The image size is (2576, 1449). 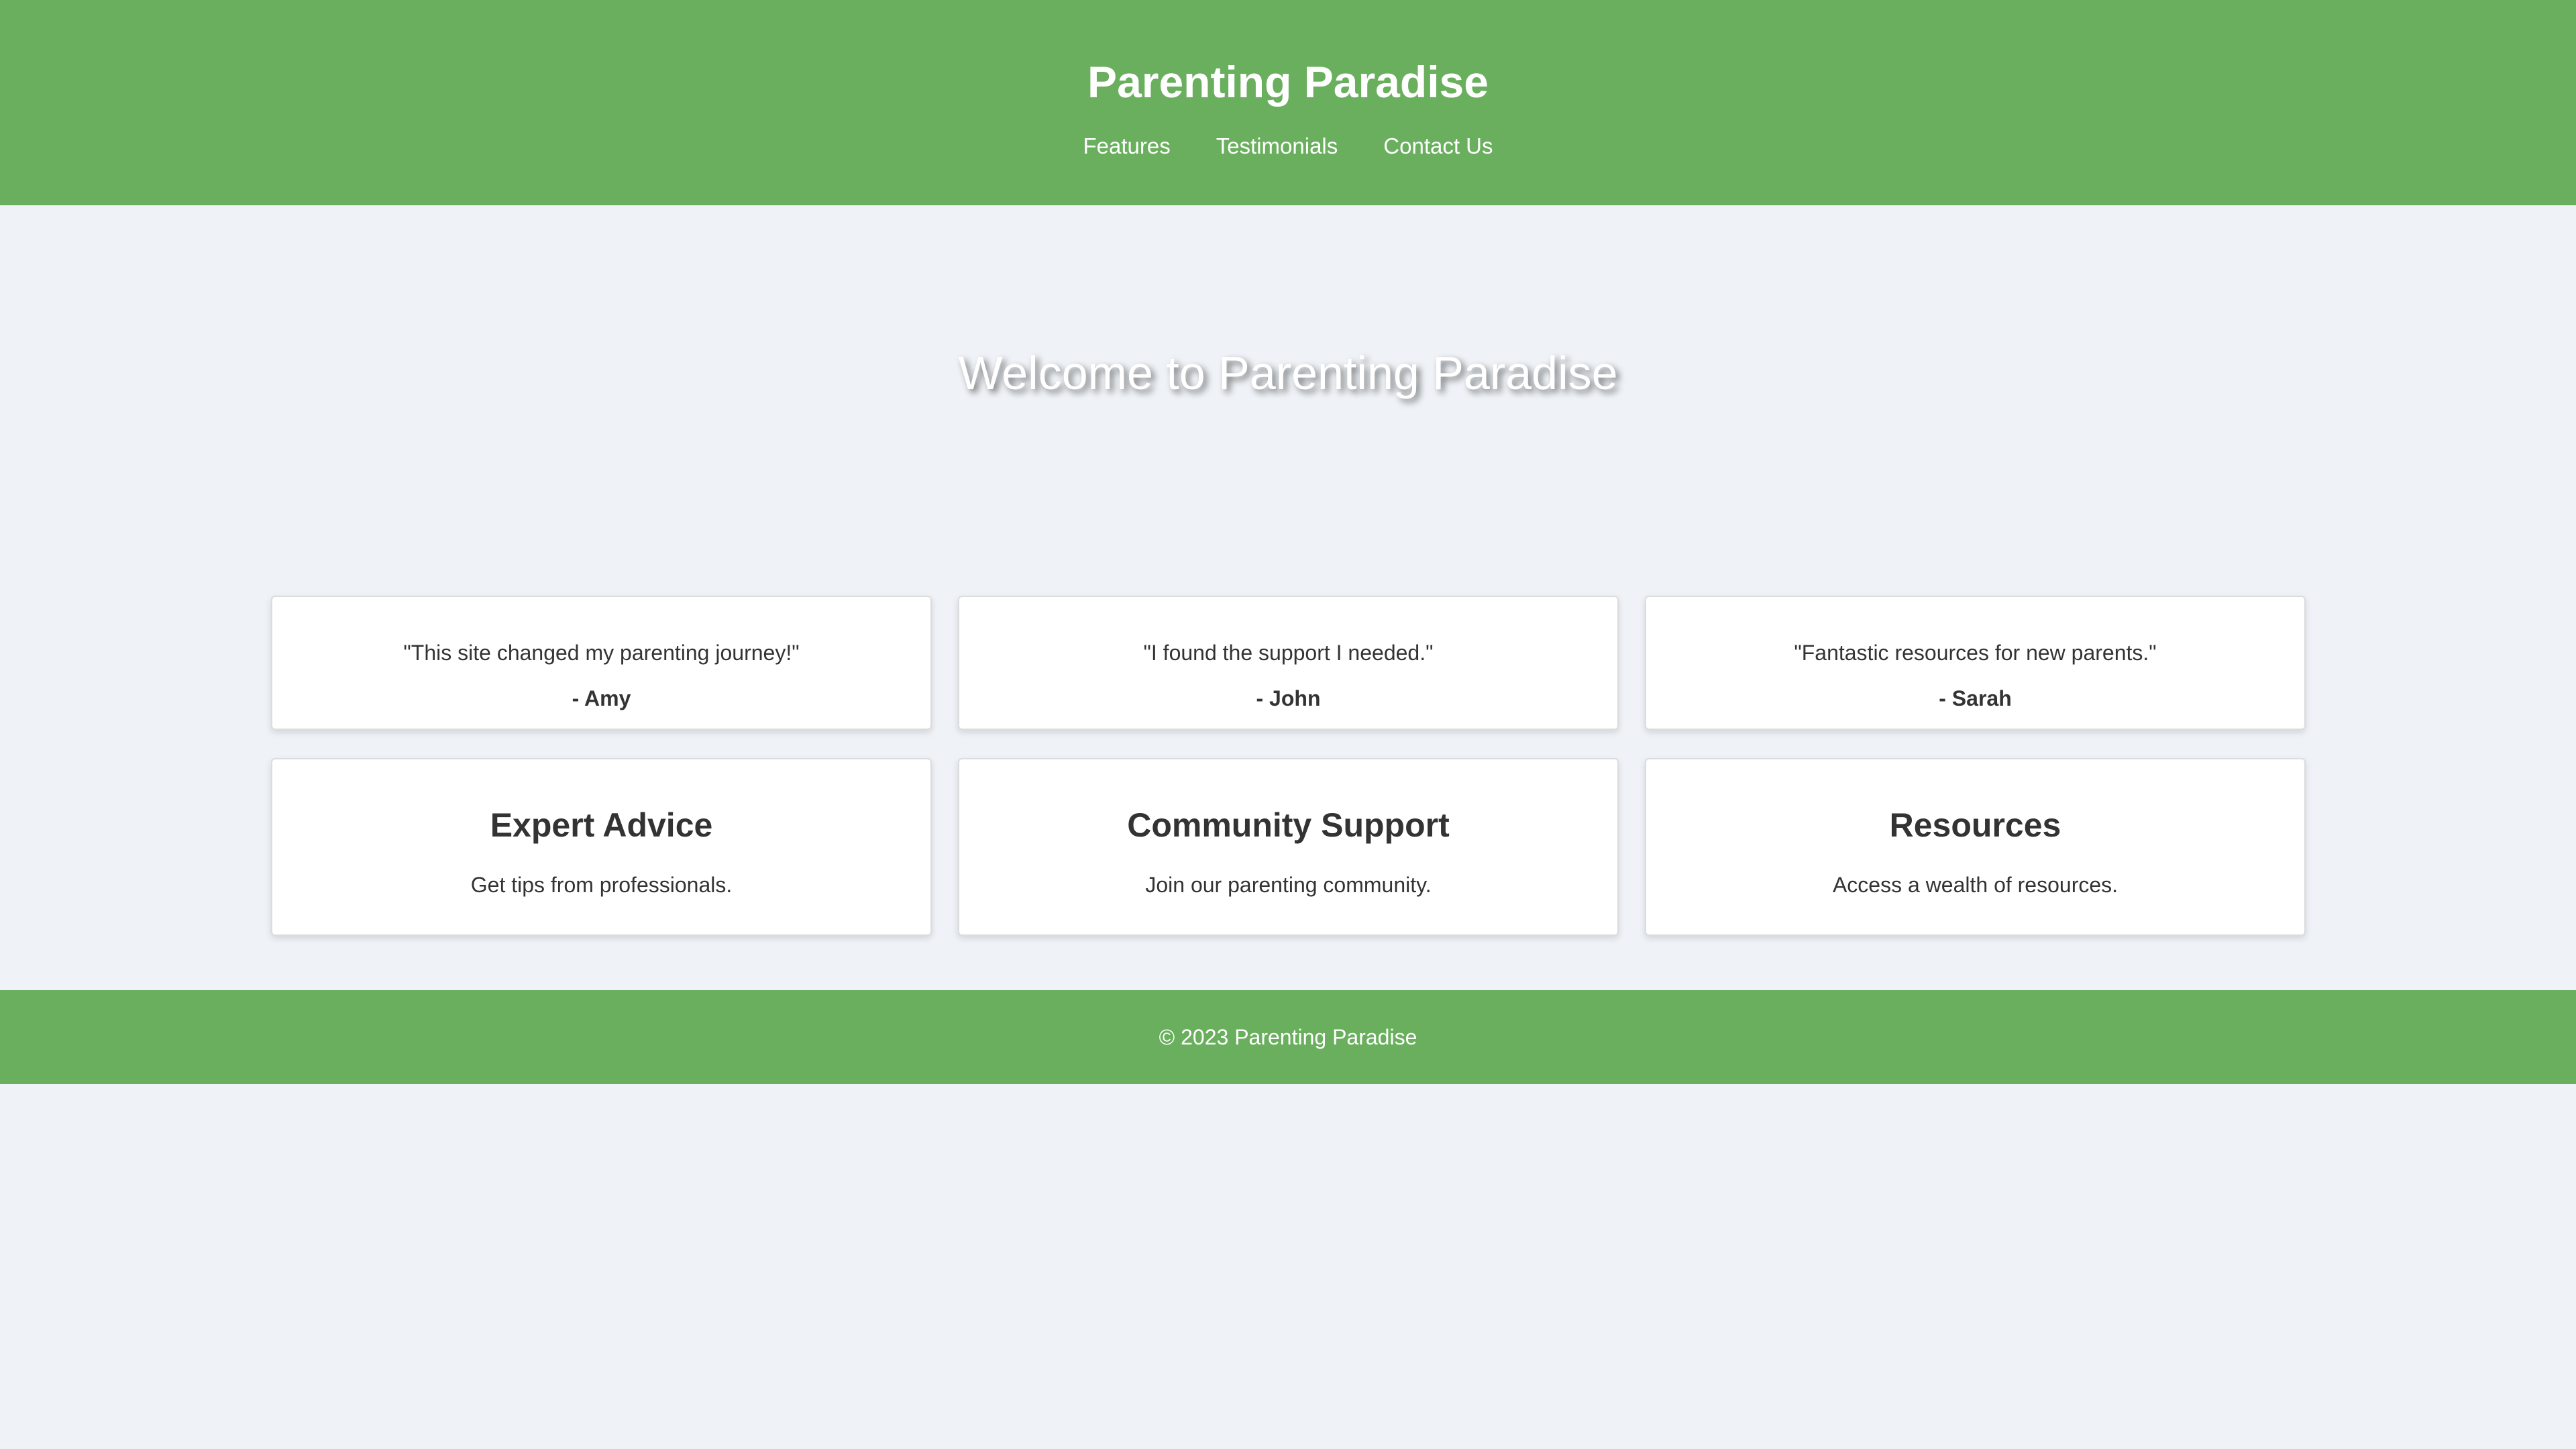 I want to click on testimonial-author: - Sarah, so click(x=1975, y=698).